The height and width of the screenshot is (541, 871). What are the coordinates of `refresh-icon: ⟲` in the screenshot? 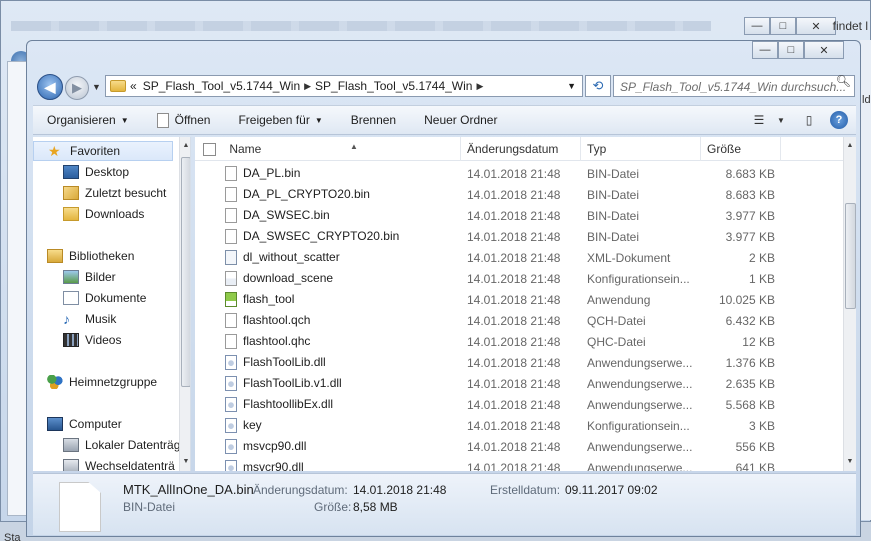 It's located at (598, 86).